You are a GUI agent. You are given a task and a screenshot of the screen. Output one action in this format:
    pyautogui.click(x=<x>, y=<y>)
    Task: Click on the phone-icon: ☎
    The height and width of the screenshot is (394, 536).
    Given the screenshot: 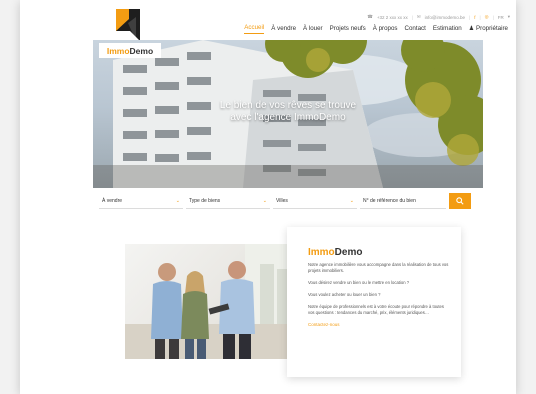 What is the action you would take?
    pyautogui.click(x=370, y=16)
    